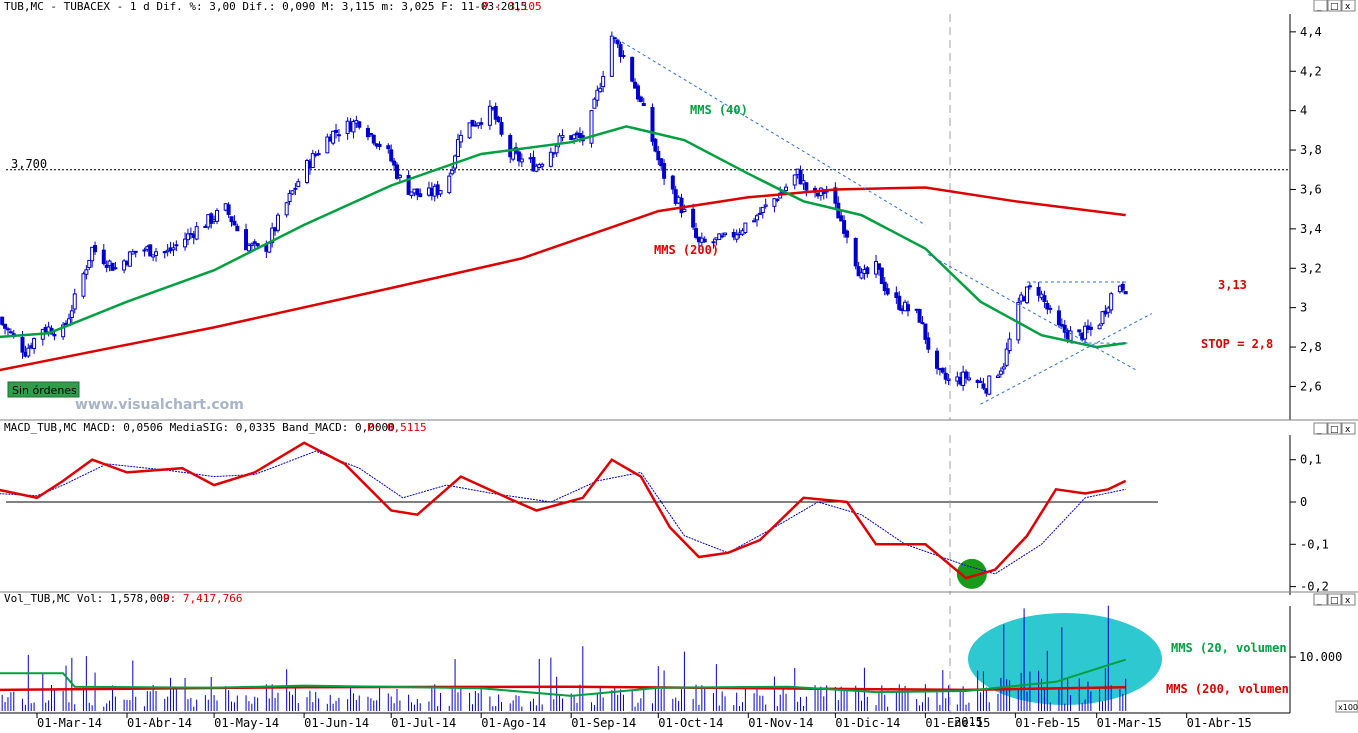 This screenshot has height=733, width=1358. What do you see at coordinates (202, 598) in the screenshot?
I see `header-volume-p: P: 7,417,766` at bounding box center [202, 598].